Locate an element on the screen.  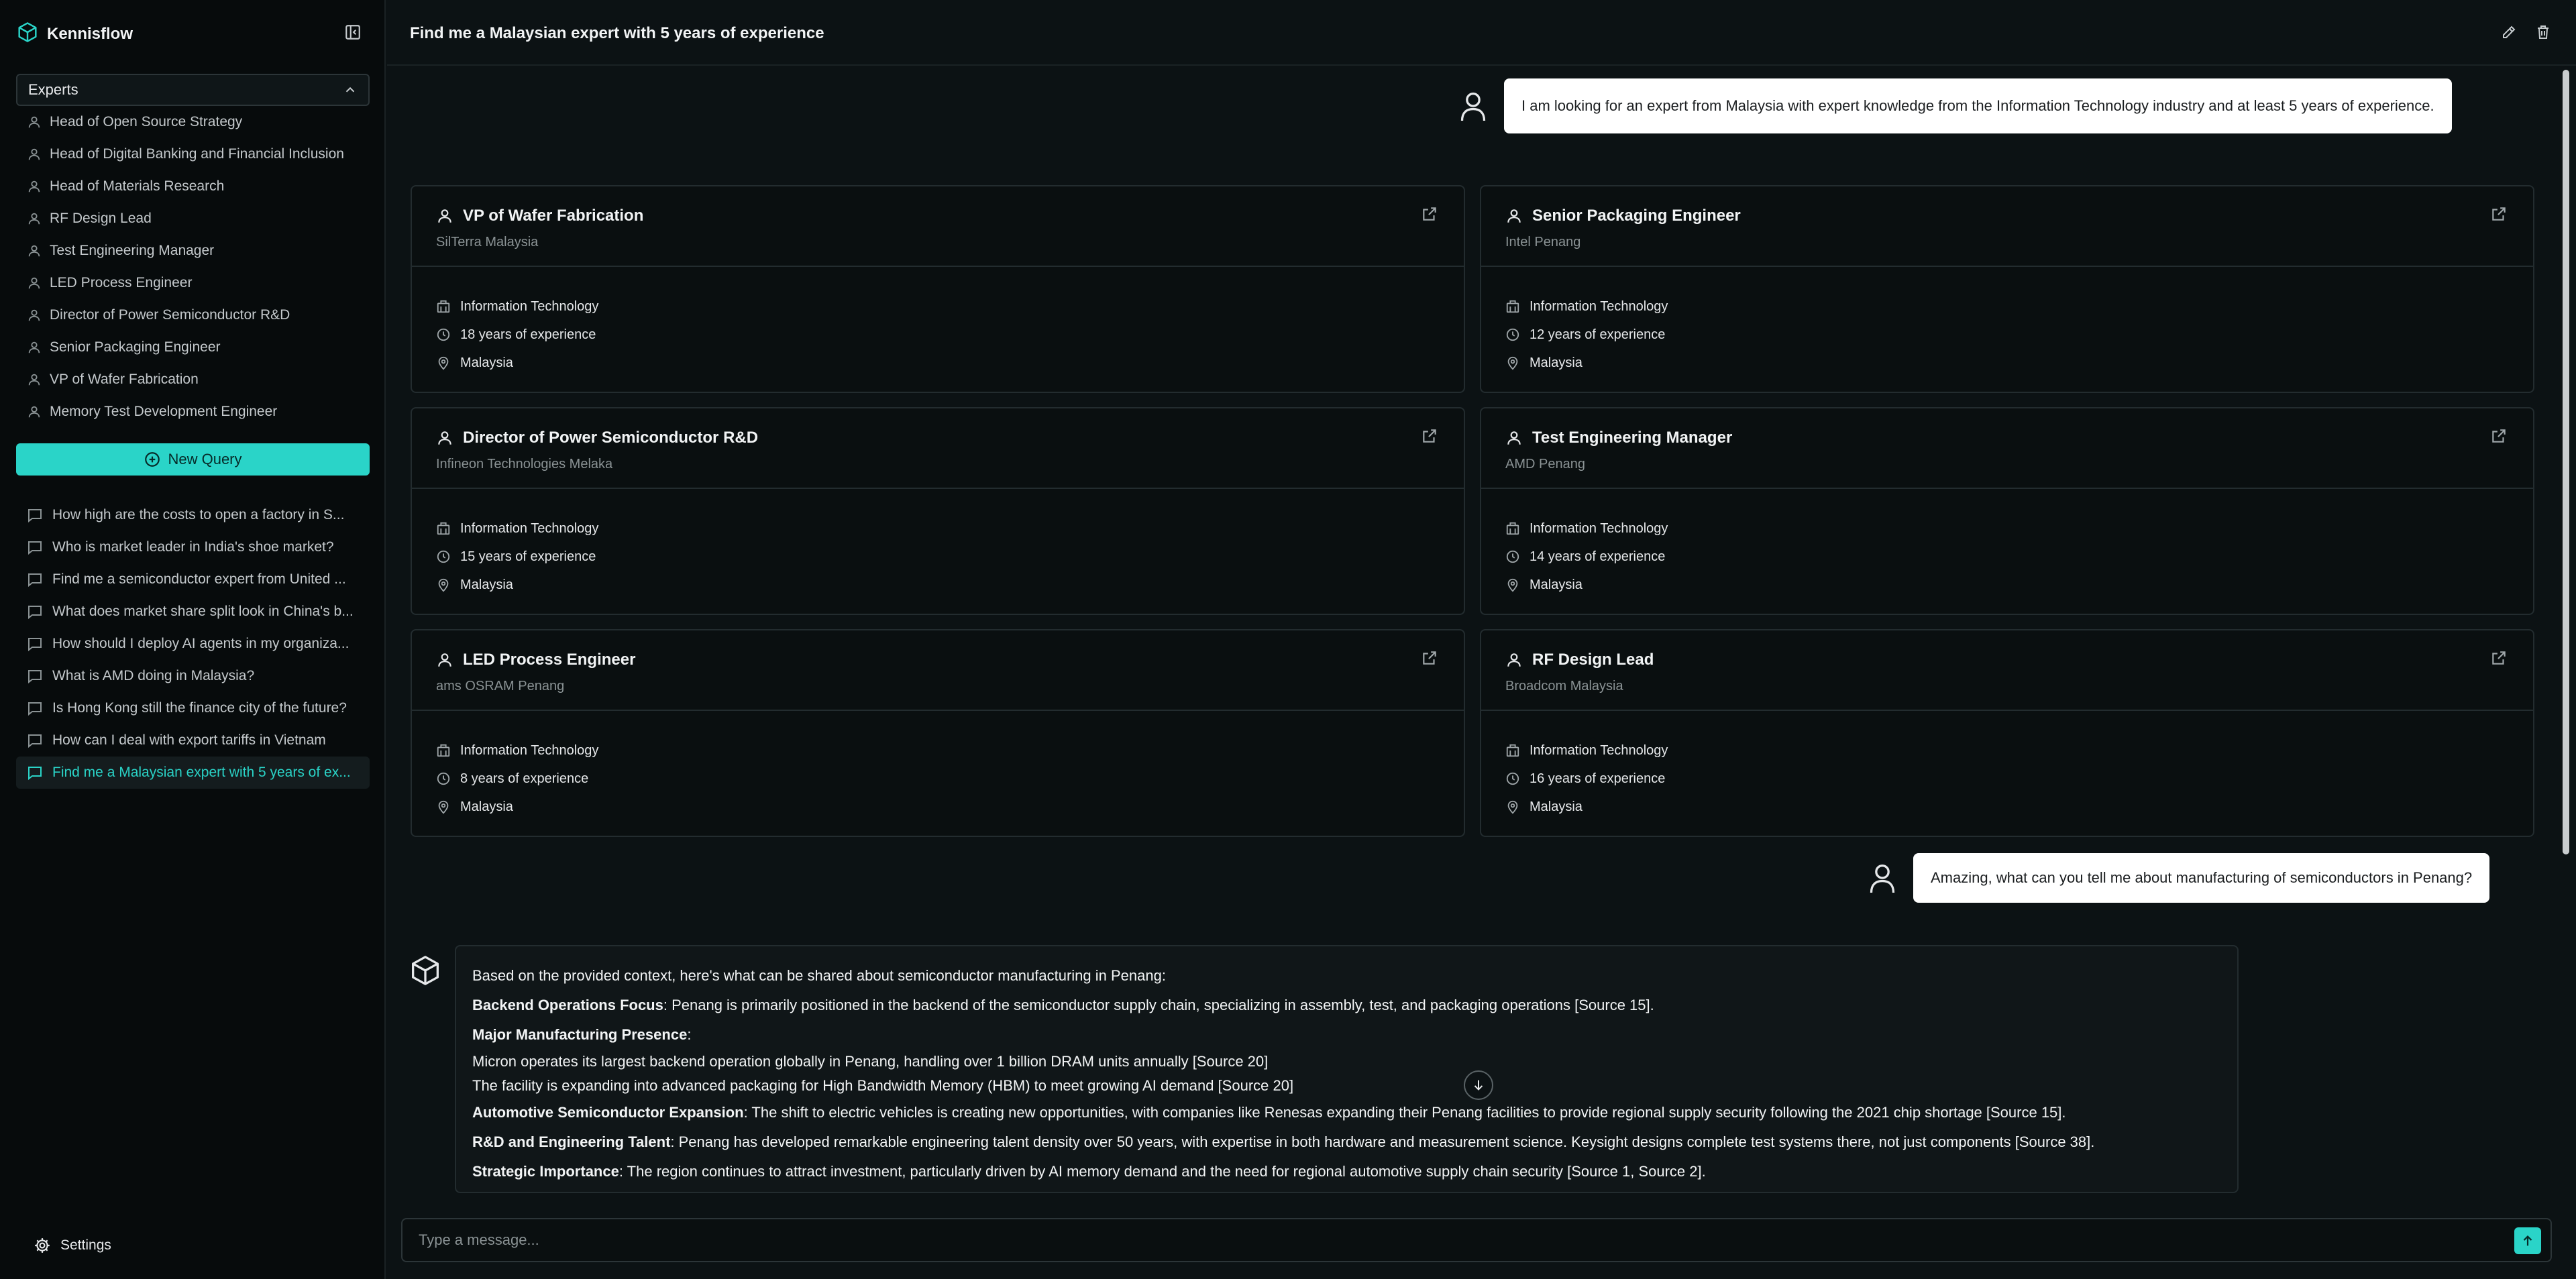
brand: Kennisflow is located at coordinates (75, 34).